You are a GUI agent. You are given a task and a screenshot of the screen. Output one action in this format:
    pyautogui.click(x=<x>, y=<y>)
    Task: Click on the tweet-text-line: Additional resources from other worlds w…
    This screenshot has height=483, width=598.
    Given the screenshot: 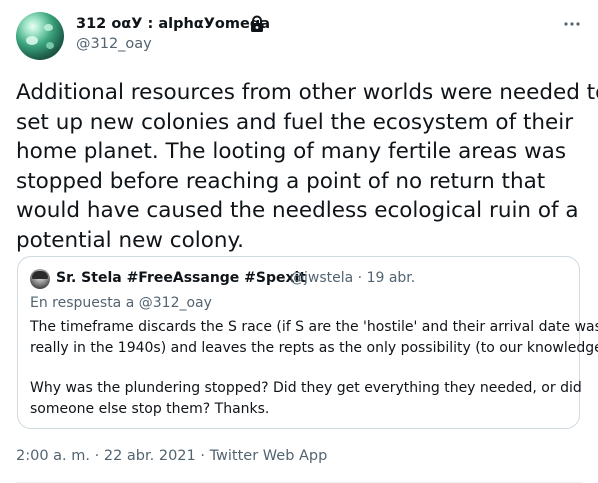 What is the action you would take?
    pyautogui.click(x=307, y=92)
    